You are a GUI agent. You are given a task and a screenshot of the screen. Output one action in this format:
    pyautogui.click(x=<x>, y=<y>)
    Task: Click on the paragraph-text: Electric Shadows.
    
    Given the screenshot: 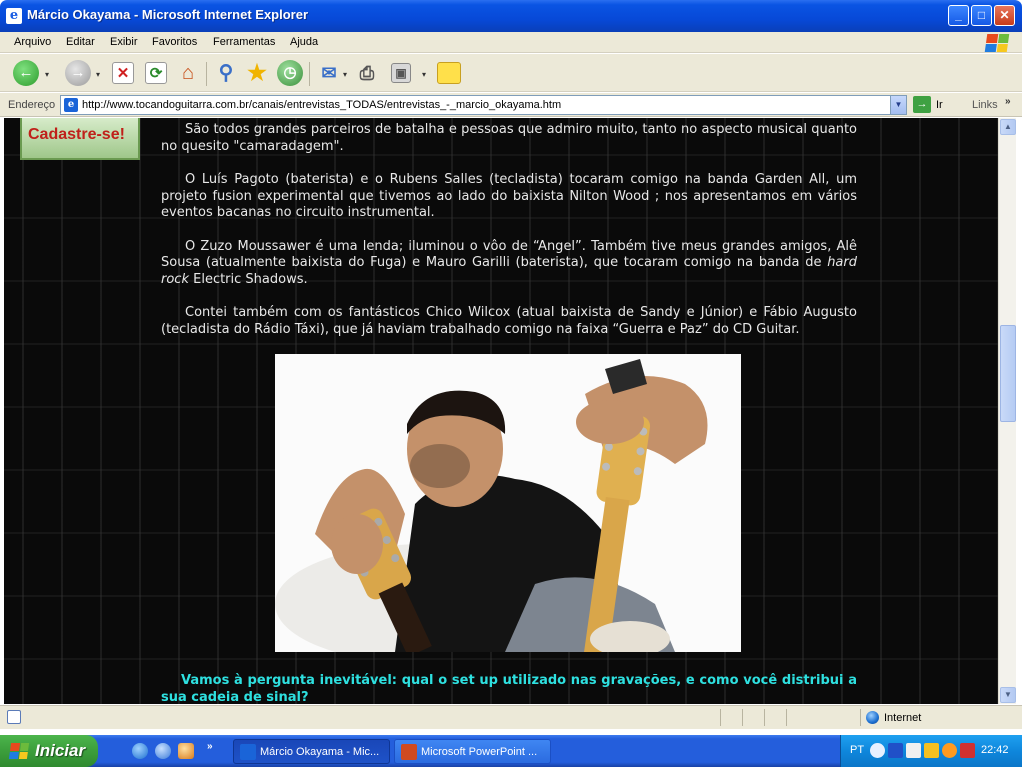 What is the action you would take?
    pyautogui.click(x=248, y=279)
    